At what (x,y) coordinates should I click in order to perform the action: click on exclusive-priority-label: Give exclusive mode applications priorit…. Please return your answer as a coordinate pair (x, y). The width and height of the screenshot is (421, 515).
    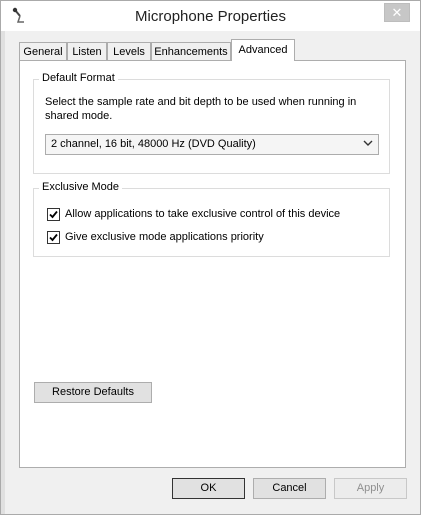
    Looking at the image, I should click on (164, 237).